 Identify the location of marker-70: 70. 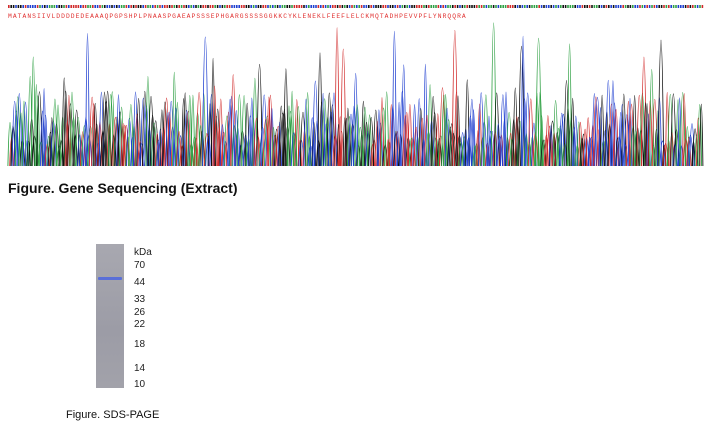
(140, 265).